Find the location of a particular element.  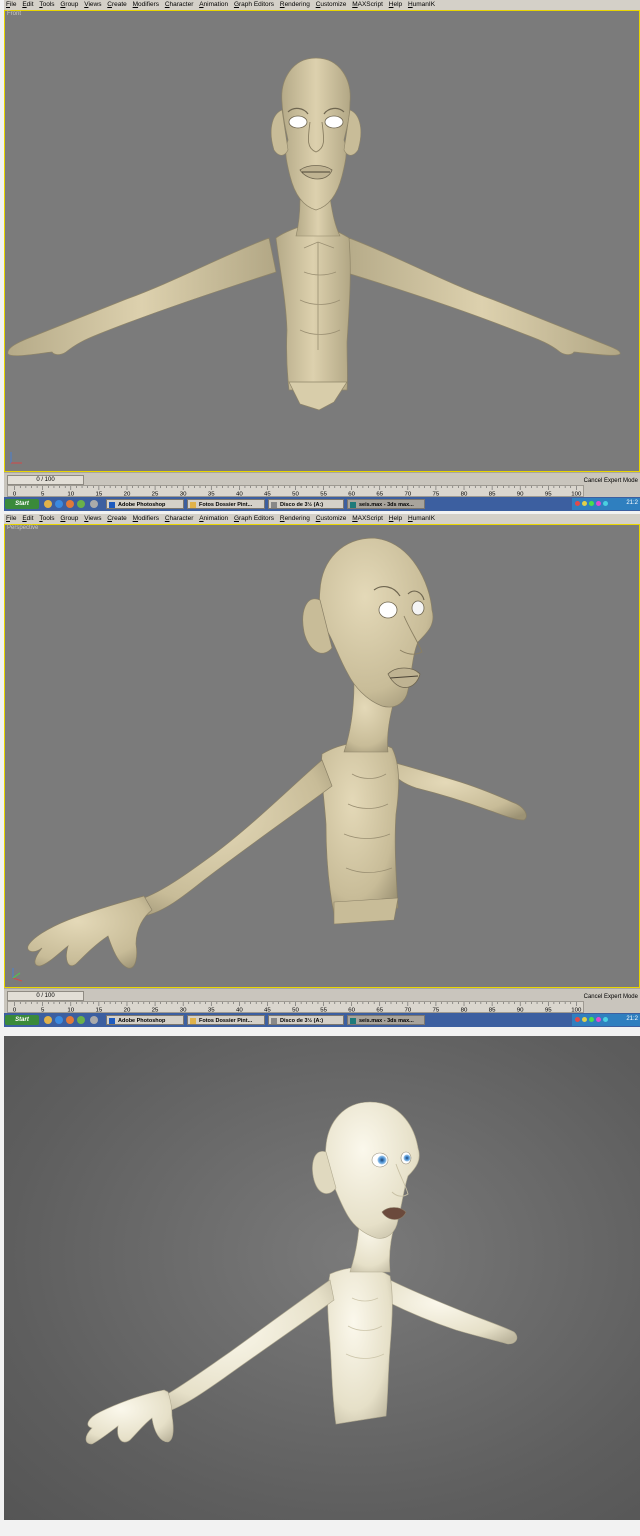

system-tray: 21:2 is located at coordinates (606, 504).